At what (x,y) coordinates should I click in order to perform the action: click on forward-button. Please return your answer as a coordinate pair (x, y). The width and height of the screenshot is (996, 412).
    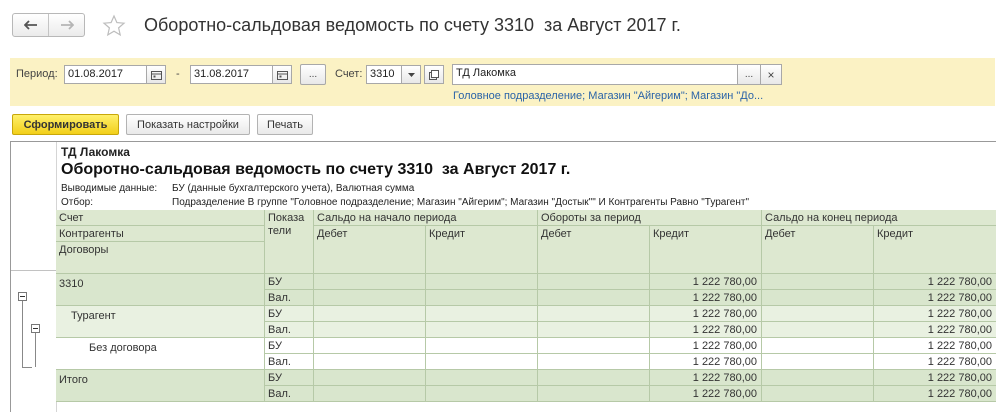
    Looking at the image, I should click on (66, 25).